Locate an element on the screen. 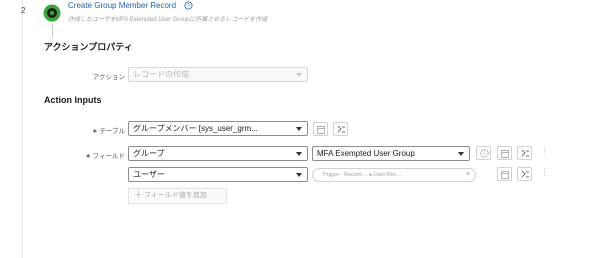  action-inputs-heading: Action Inputs is located at coordinates (73, 100).